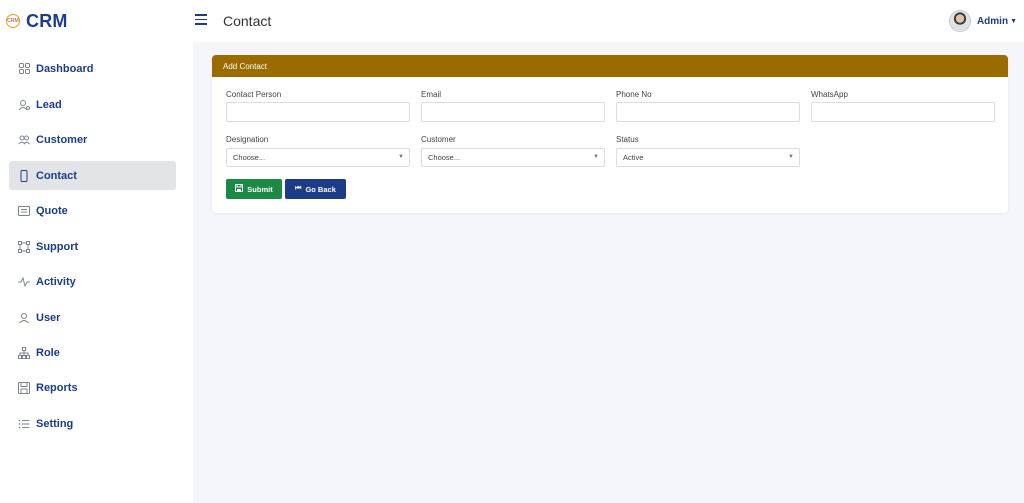 Image resolution: width=1024 pixels, height=503 pixels. I want to click on sidebar-item-role: Role, so click(92, 352).